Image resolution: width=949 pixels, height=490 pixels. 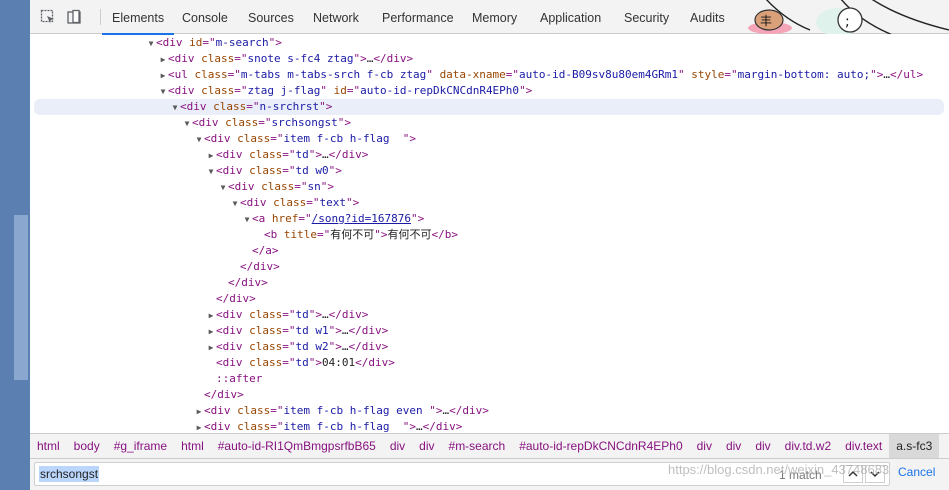 I want to click on dom-token: id, so click(x=340, y=90).